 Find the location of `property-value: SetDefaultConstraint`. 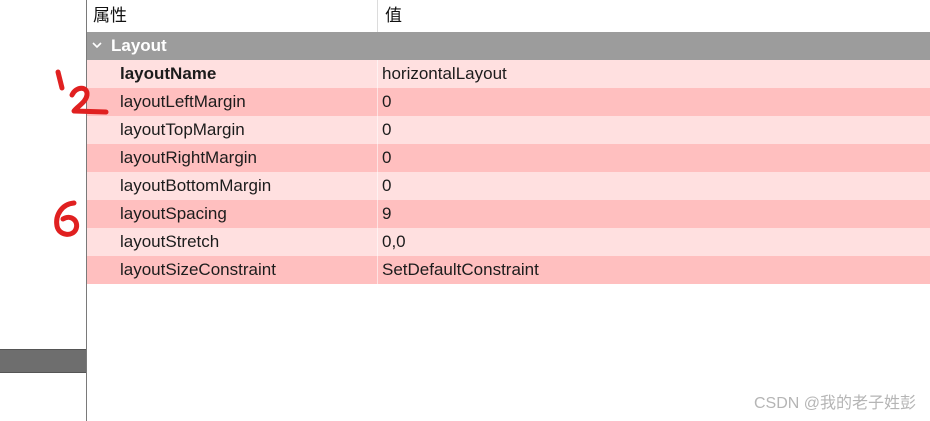

property-value: SetDefaultConstraint is located at coordinates (460, 270).